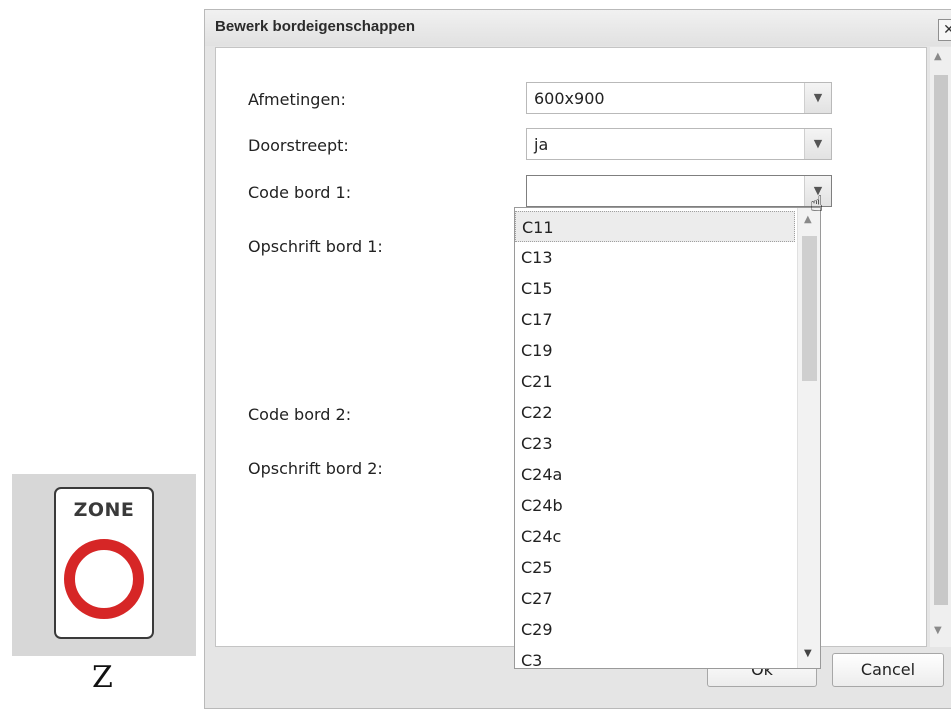 This screenshot has height=709, width=951. What do you see at coordinates (655, 536) in the screenshot?
I see `dropdown-option: C24c` at bounding box center [655, 536].